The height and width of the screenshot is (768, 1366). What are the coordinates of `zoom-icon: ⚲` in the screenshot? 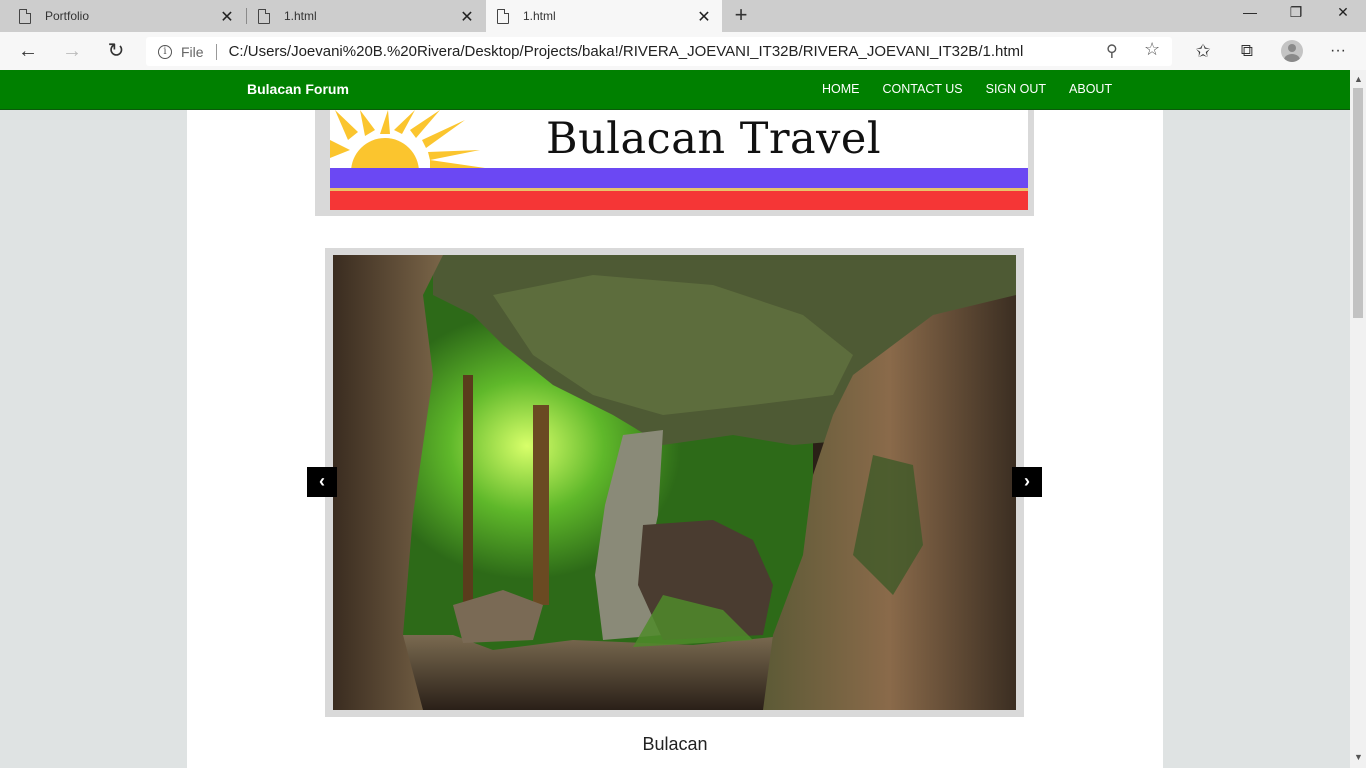 It's located at (1112, 51).